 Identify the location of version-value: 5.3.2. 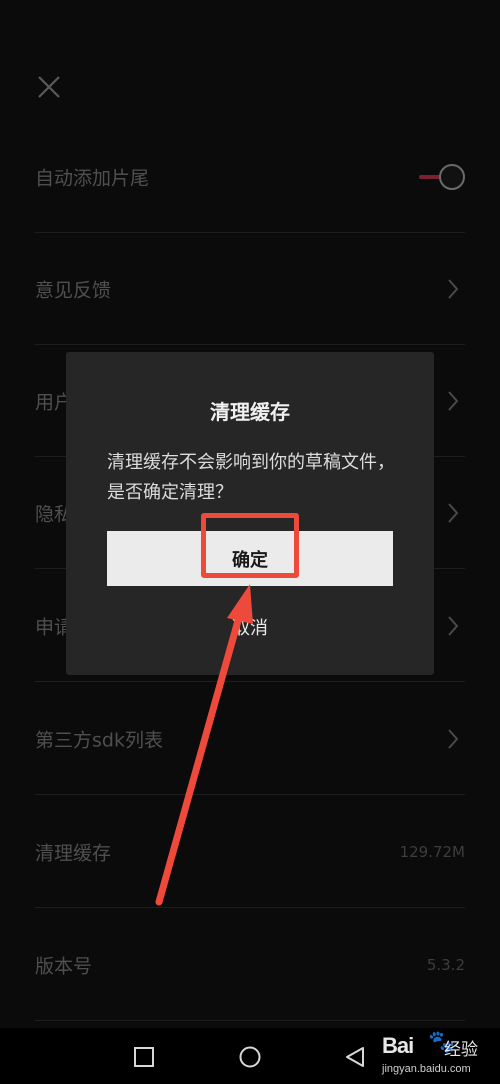
(445, 964).